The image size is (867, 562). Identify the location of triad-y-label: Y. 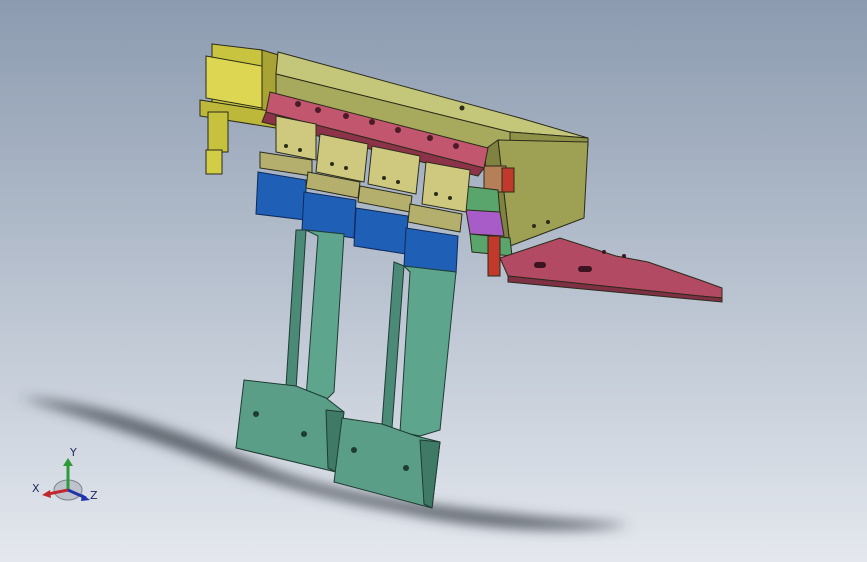
(73, 452).